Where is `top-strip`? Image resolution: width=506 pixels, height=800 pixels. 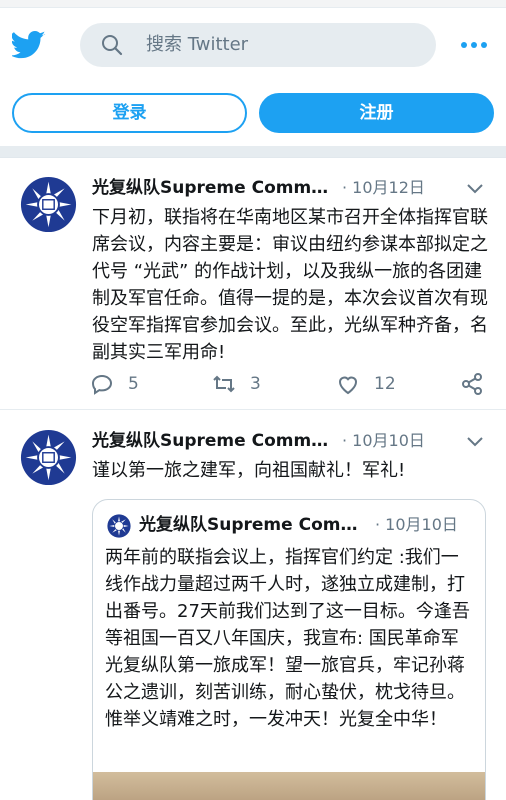
top-strip is located at coordinates (253, 4).